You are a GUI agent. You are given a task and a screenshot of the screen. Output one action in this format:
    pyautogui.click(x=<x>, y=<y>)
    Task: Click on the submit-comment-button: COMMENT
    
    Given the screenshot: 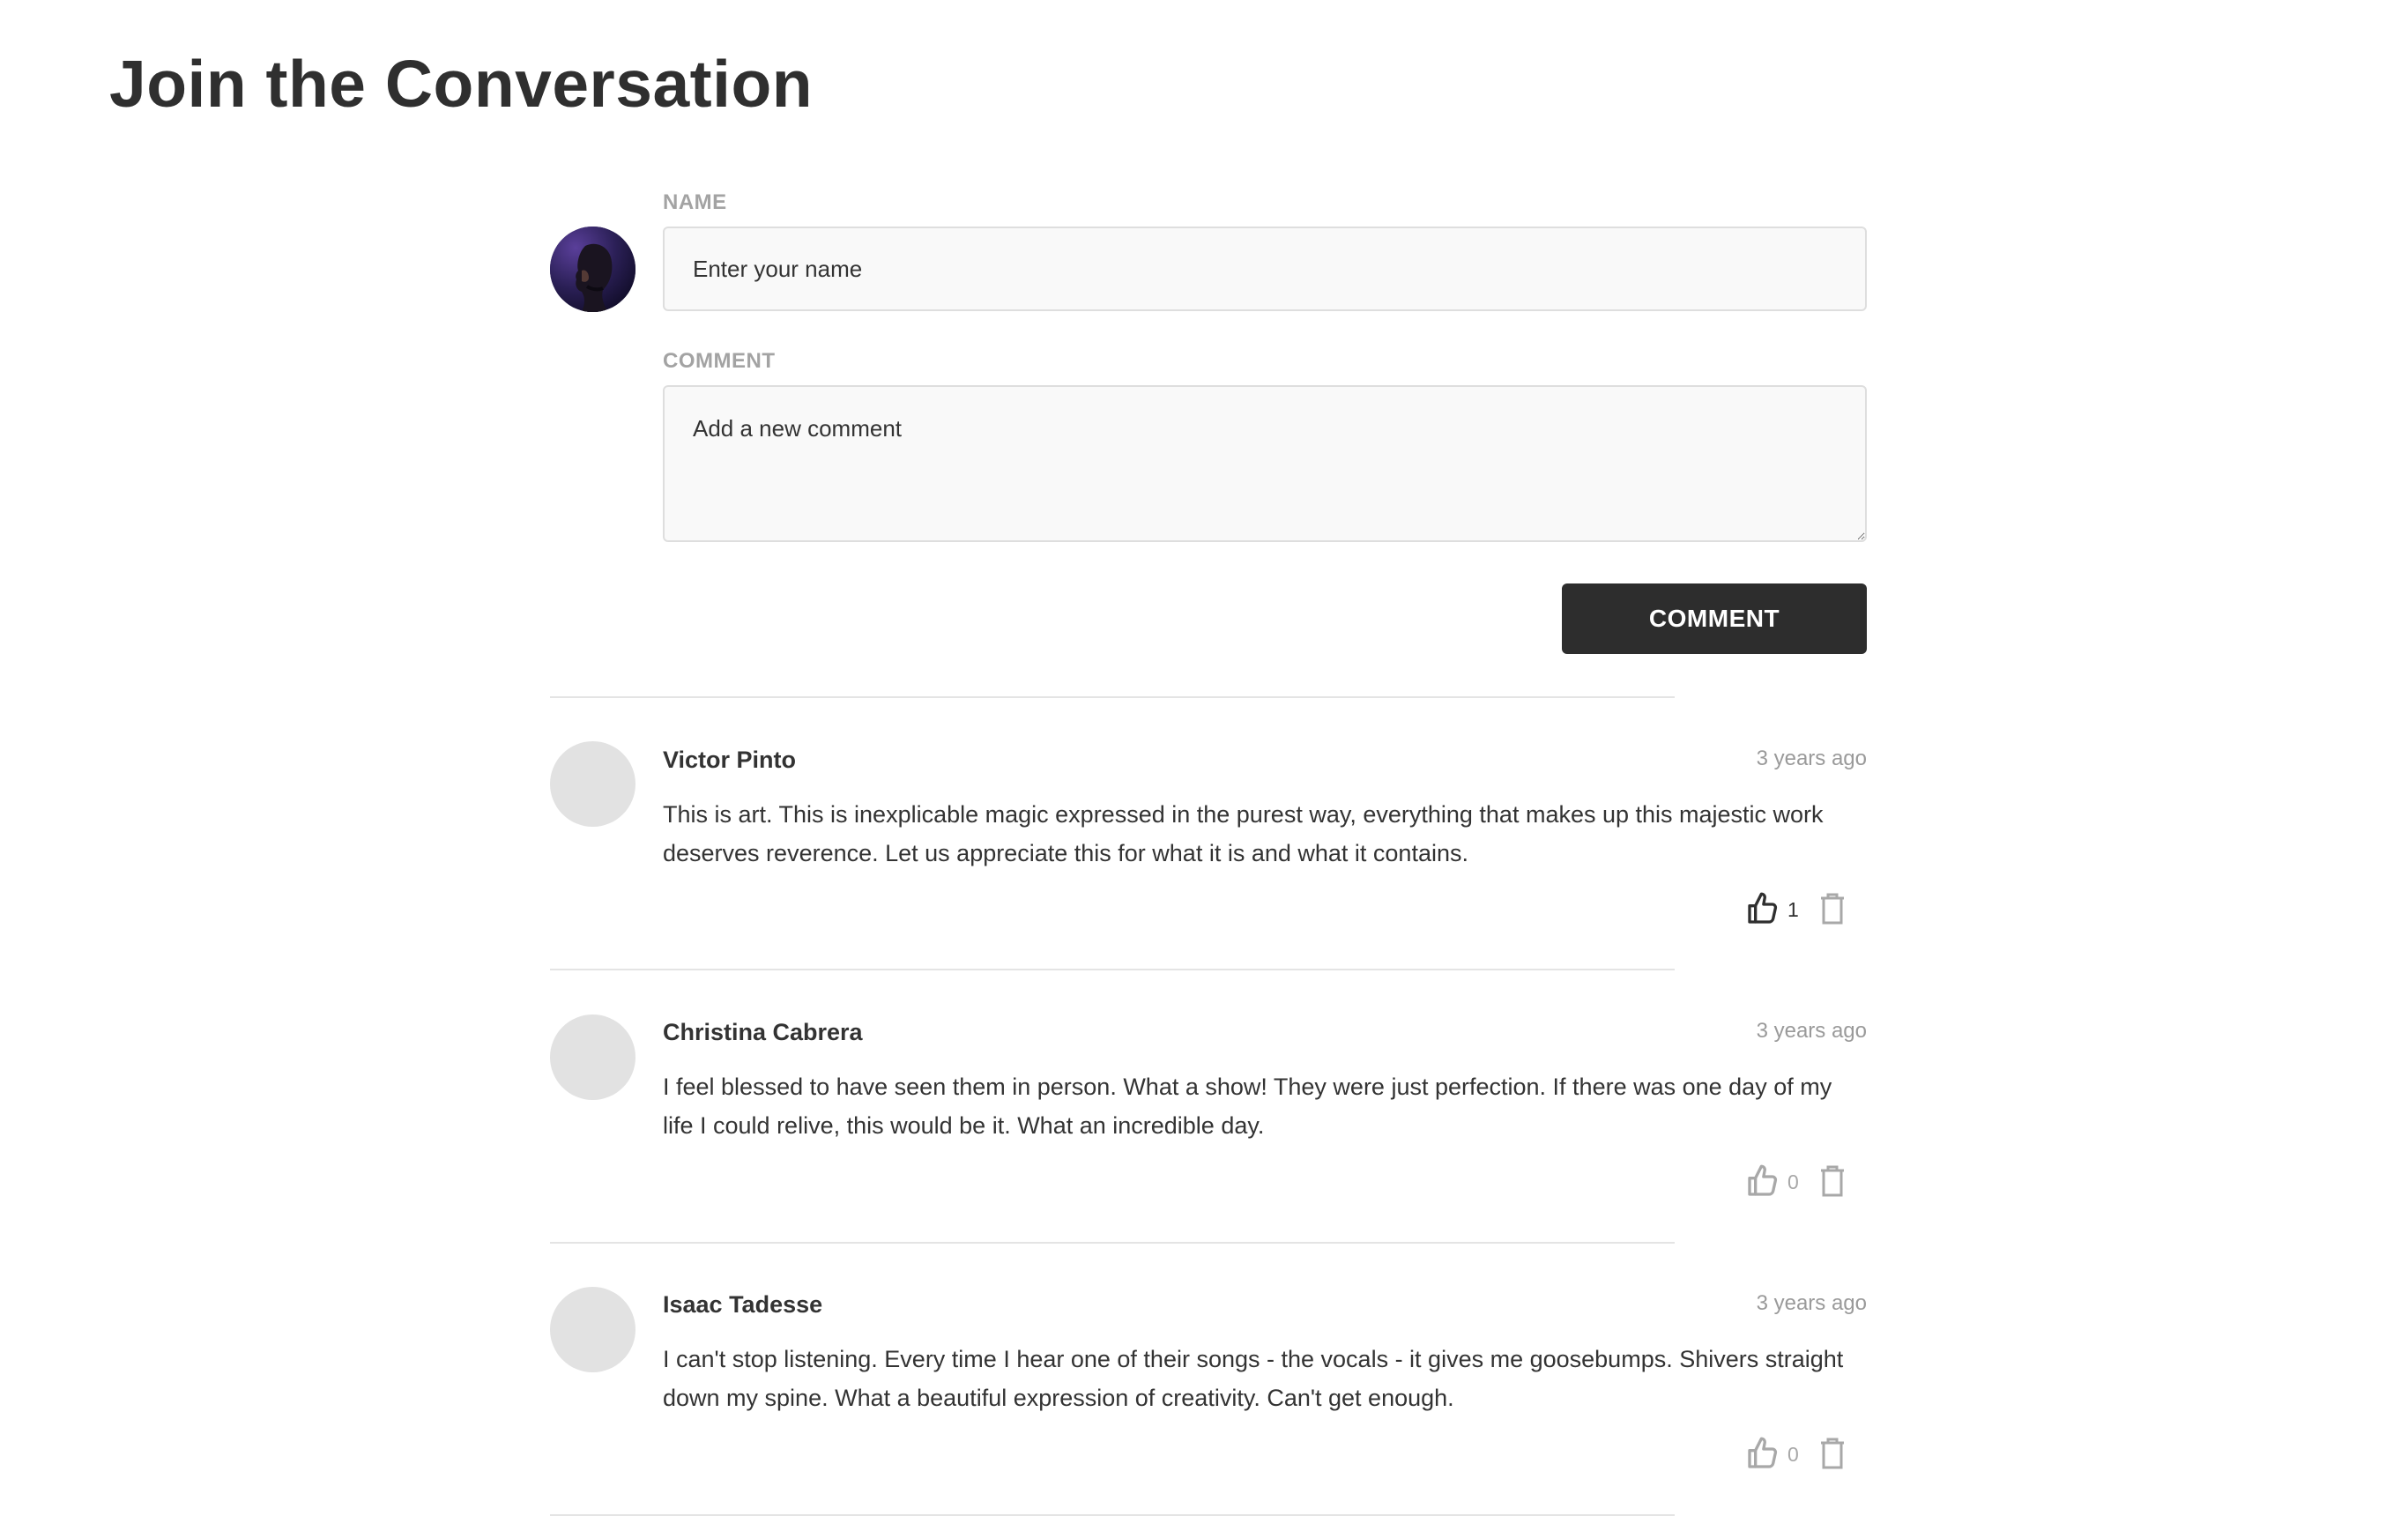 What is the action you would take?
    pyautogui.click(x=1714, y=618)
    